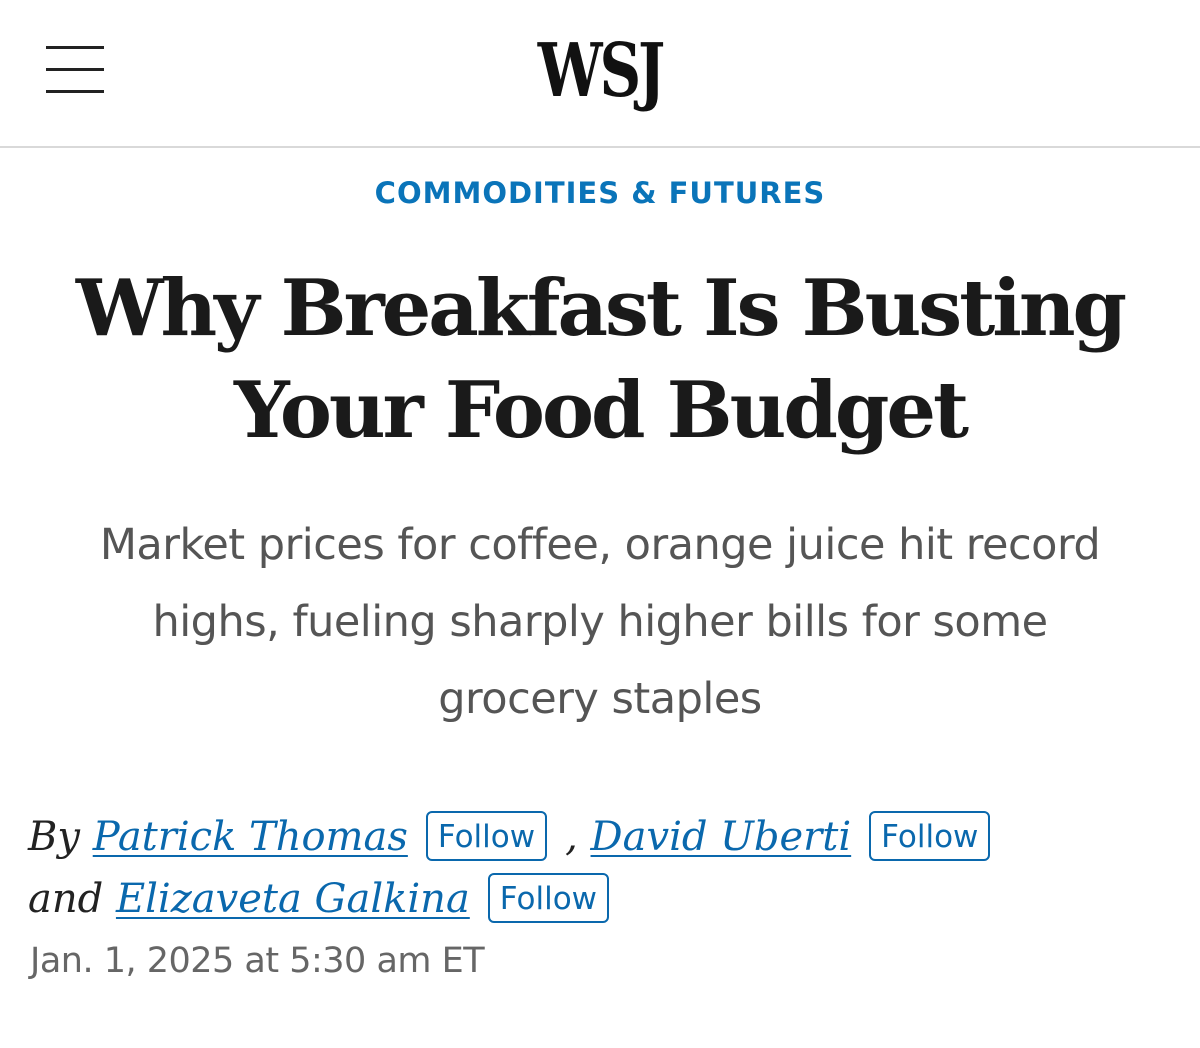 This screenshot has width=1200, height=1048. I want to click on top-navigation-bar: WSJ, so click(600, 74).